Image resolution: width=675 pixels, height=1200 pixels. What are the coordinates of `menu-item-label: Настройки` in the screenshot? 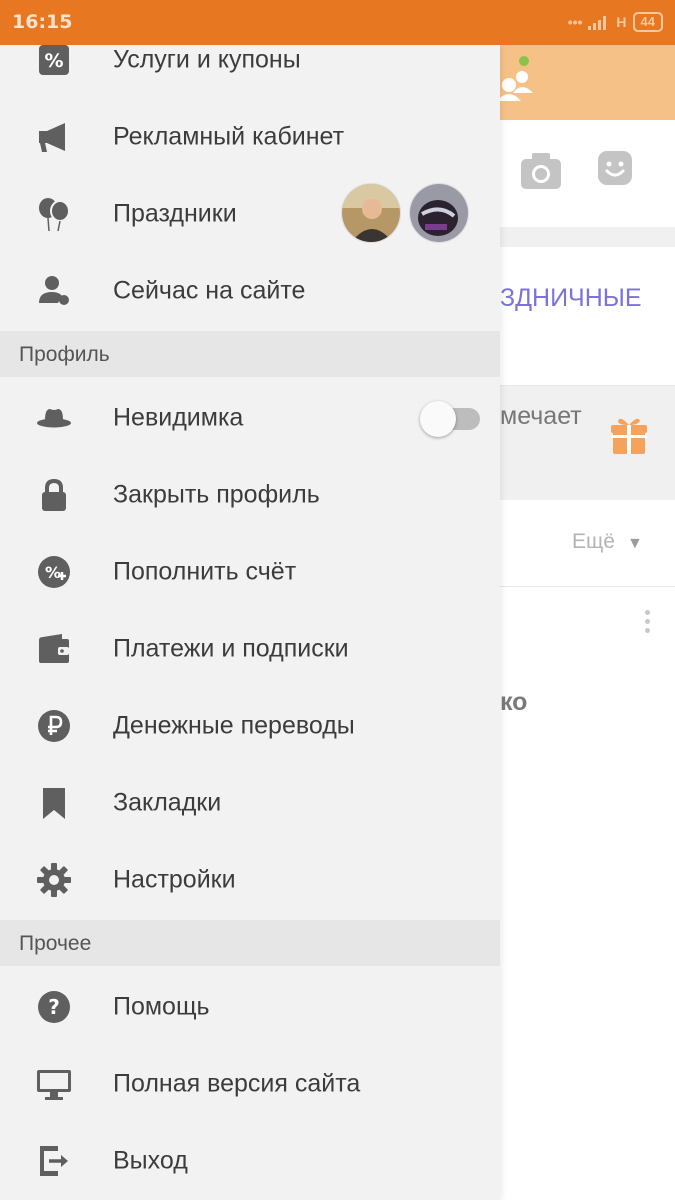 It's located at (174, 879).